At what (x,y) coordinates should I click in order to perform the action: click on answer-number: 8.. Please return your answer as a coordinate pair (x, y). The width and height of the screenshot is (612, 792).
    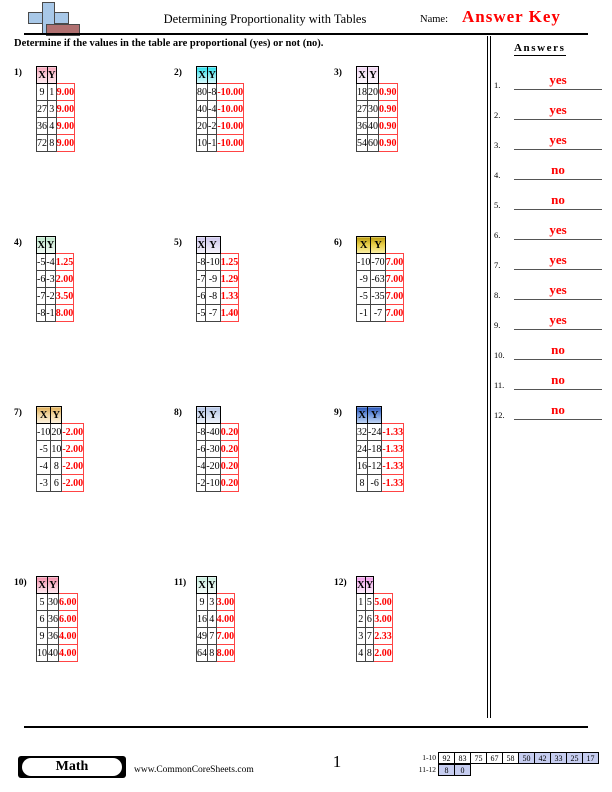
    Looking at the image, I should click on (497, 295).